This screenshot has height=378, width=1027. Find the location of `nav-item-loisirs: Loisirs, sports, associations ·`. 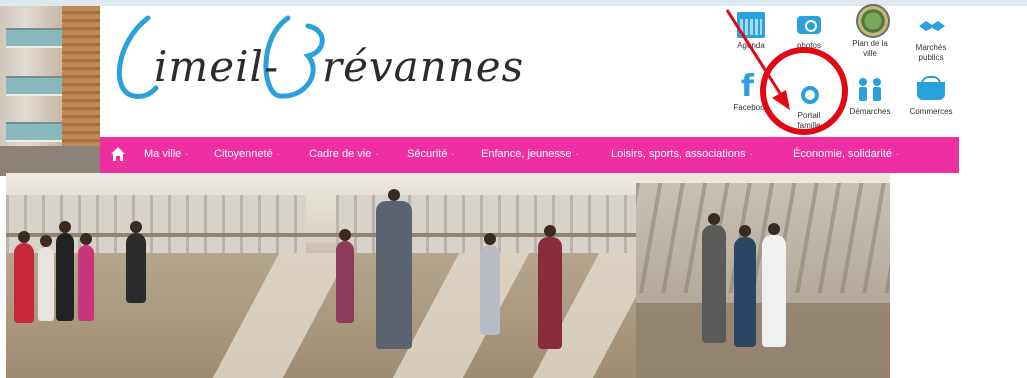

nav-item-loisirs: Loisirs, sports, associations · is located at coordinates (682, 154).